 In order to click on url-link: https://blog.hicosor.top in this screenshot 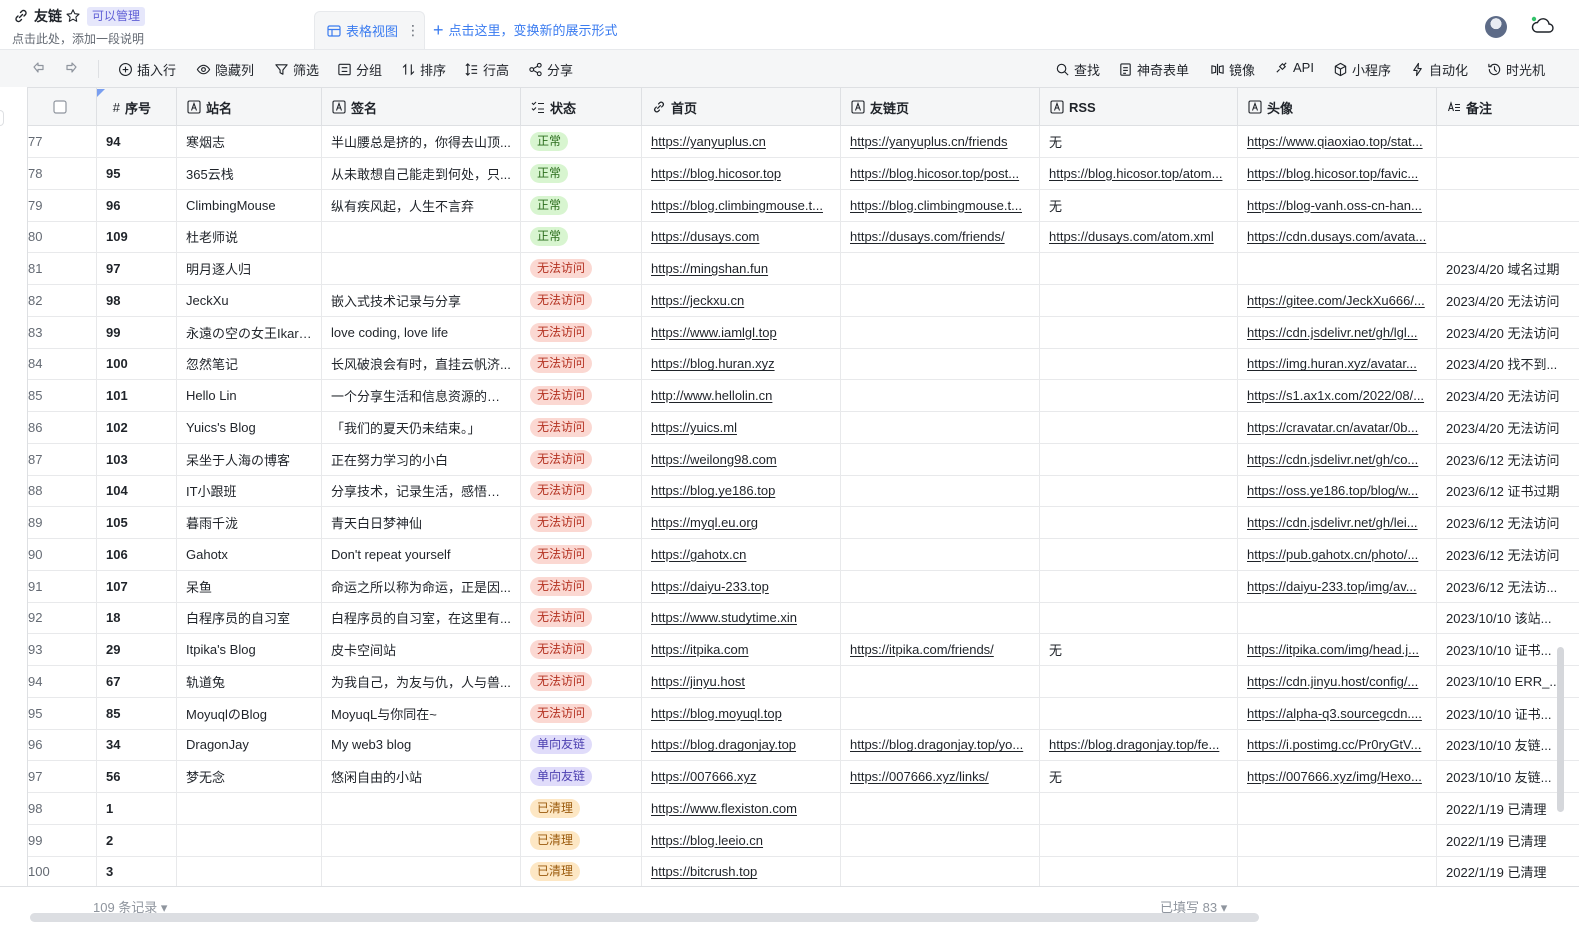, I will do `click(741, 173)`.